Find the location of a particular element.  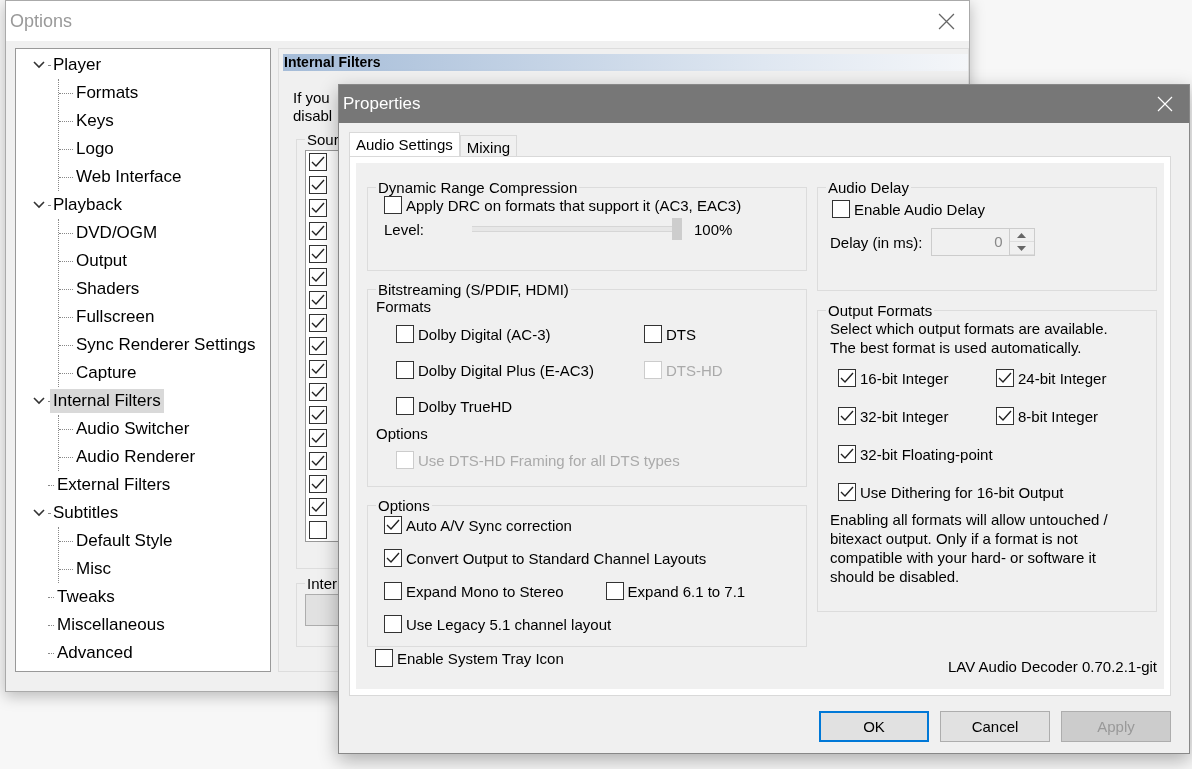

checkbox: Dolby TrueHD is located at coordinates (454, 406).